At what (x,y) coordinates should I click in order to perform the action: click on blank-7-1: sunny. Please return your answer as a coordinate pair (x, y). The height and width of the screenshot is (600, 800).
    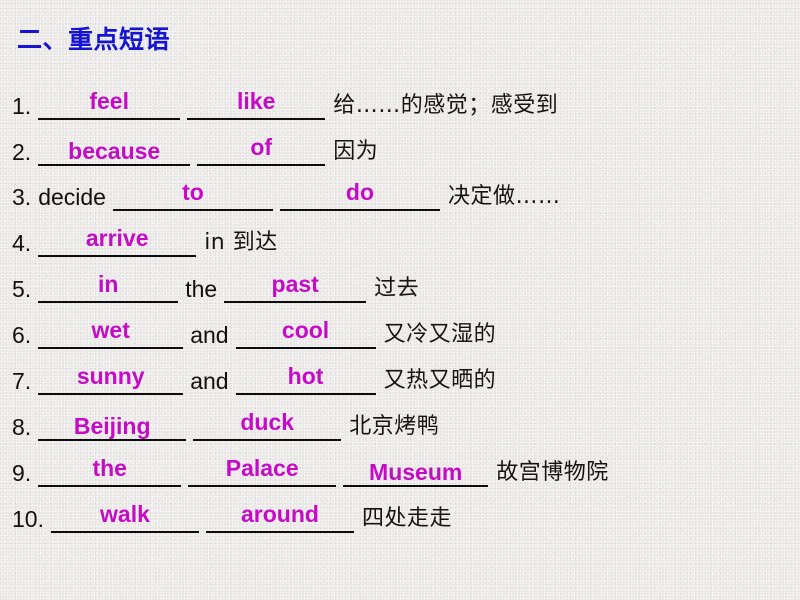
    Looking at the image, I should click on (111, 379).